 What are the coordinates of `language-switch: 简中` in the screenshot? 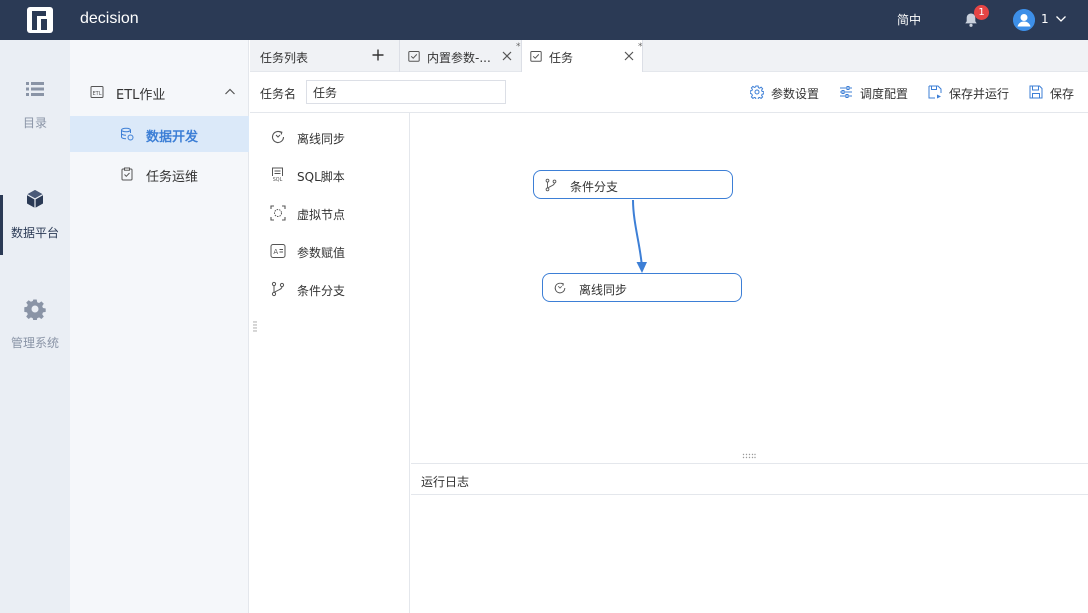 It's located at (909, 19).